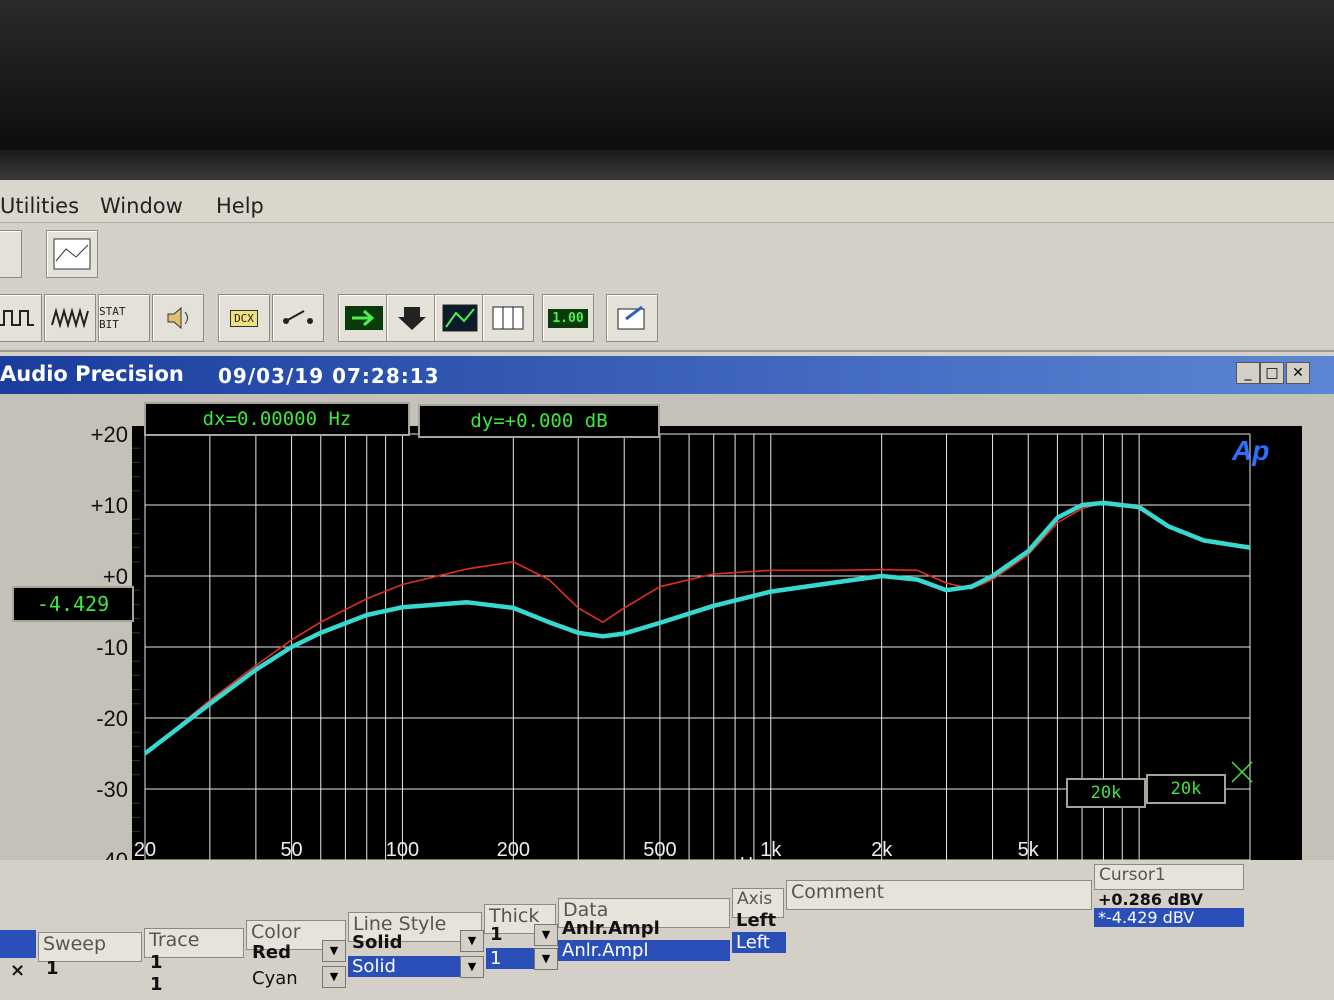 The height and width of the screenshot is (1000, 1334). Describe the element at coordinates (112, 789) in the screenshot. I see `y-tick-label: -30` at that location.